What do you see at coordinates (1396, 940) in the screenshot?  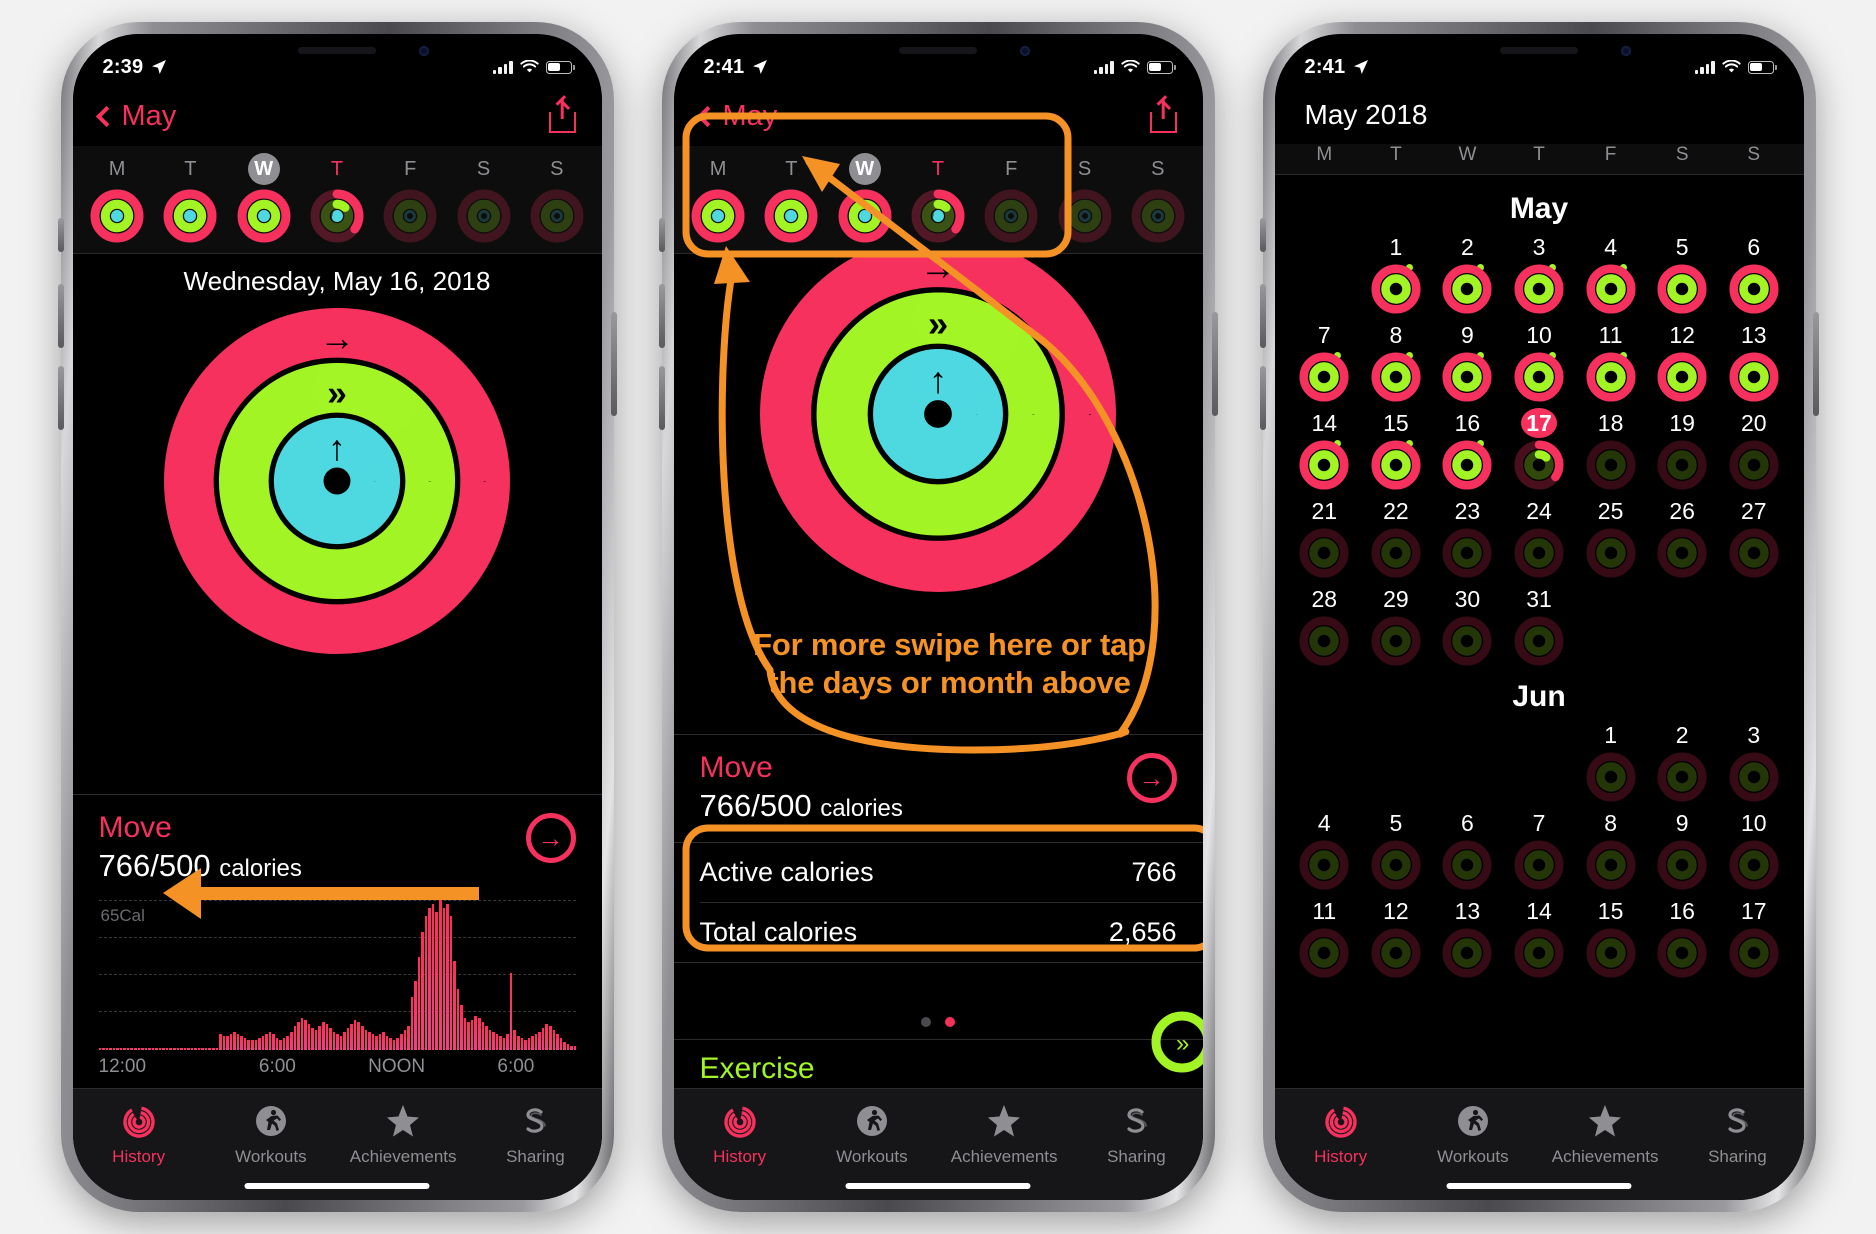 I see `calendar-day-12: 12` at bounding box center [1396, 940].